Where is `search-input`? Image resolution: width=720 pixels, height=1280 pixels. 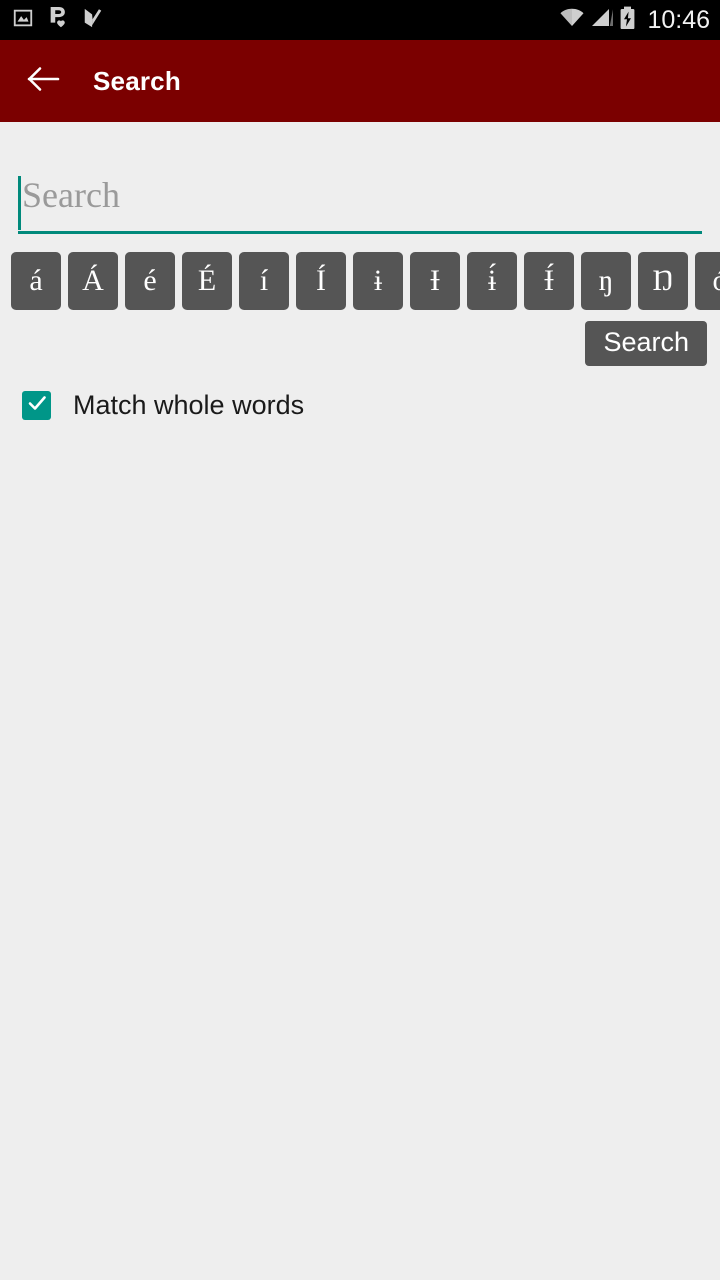
search-input is located at coordinates (360, 199).